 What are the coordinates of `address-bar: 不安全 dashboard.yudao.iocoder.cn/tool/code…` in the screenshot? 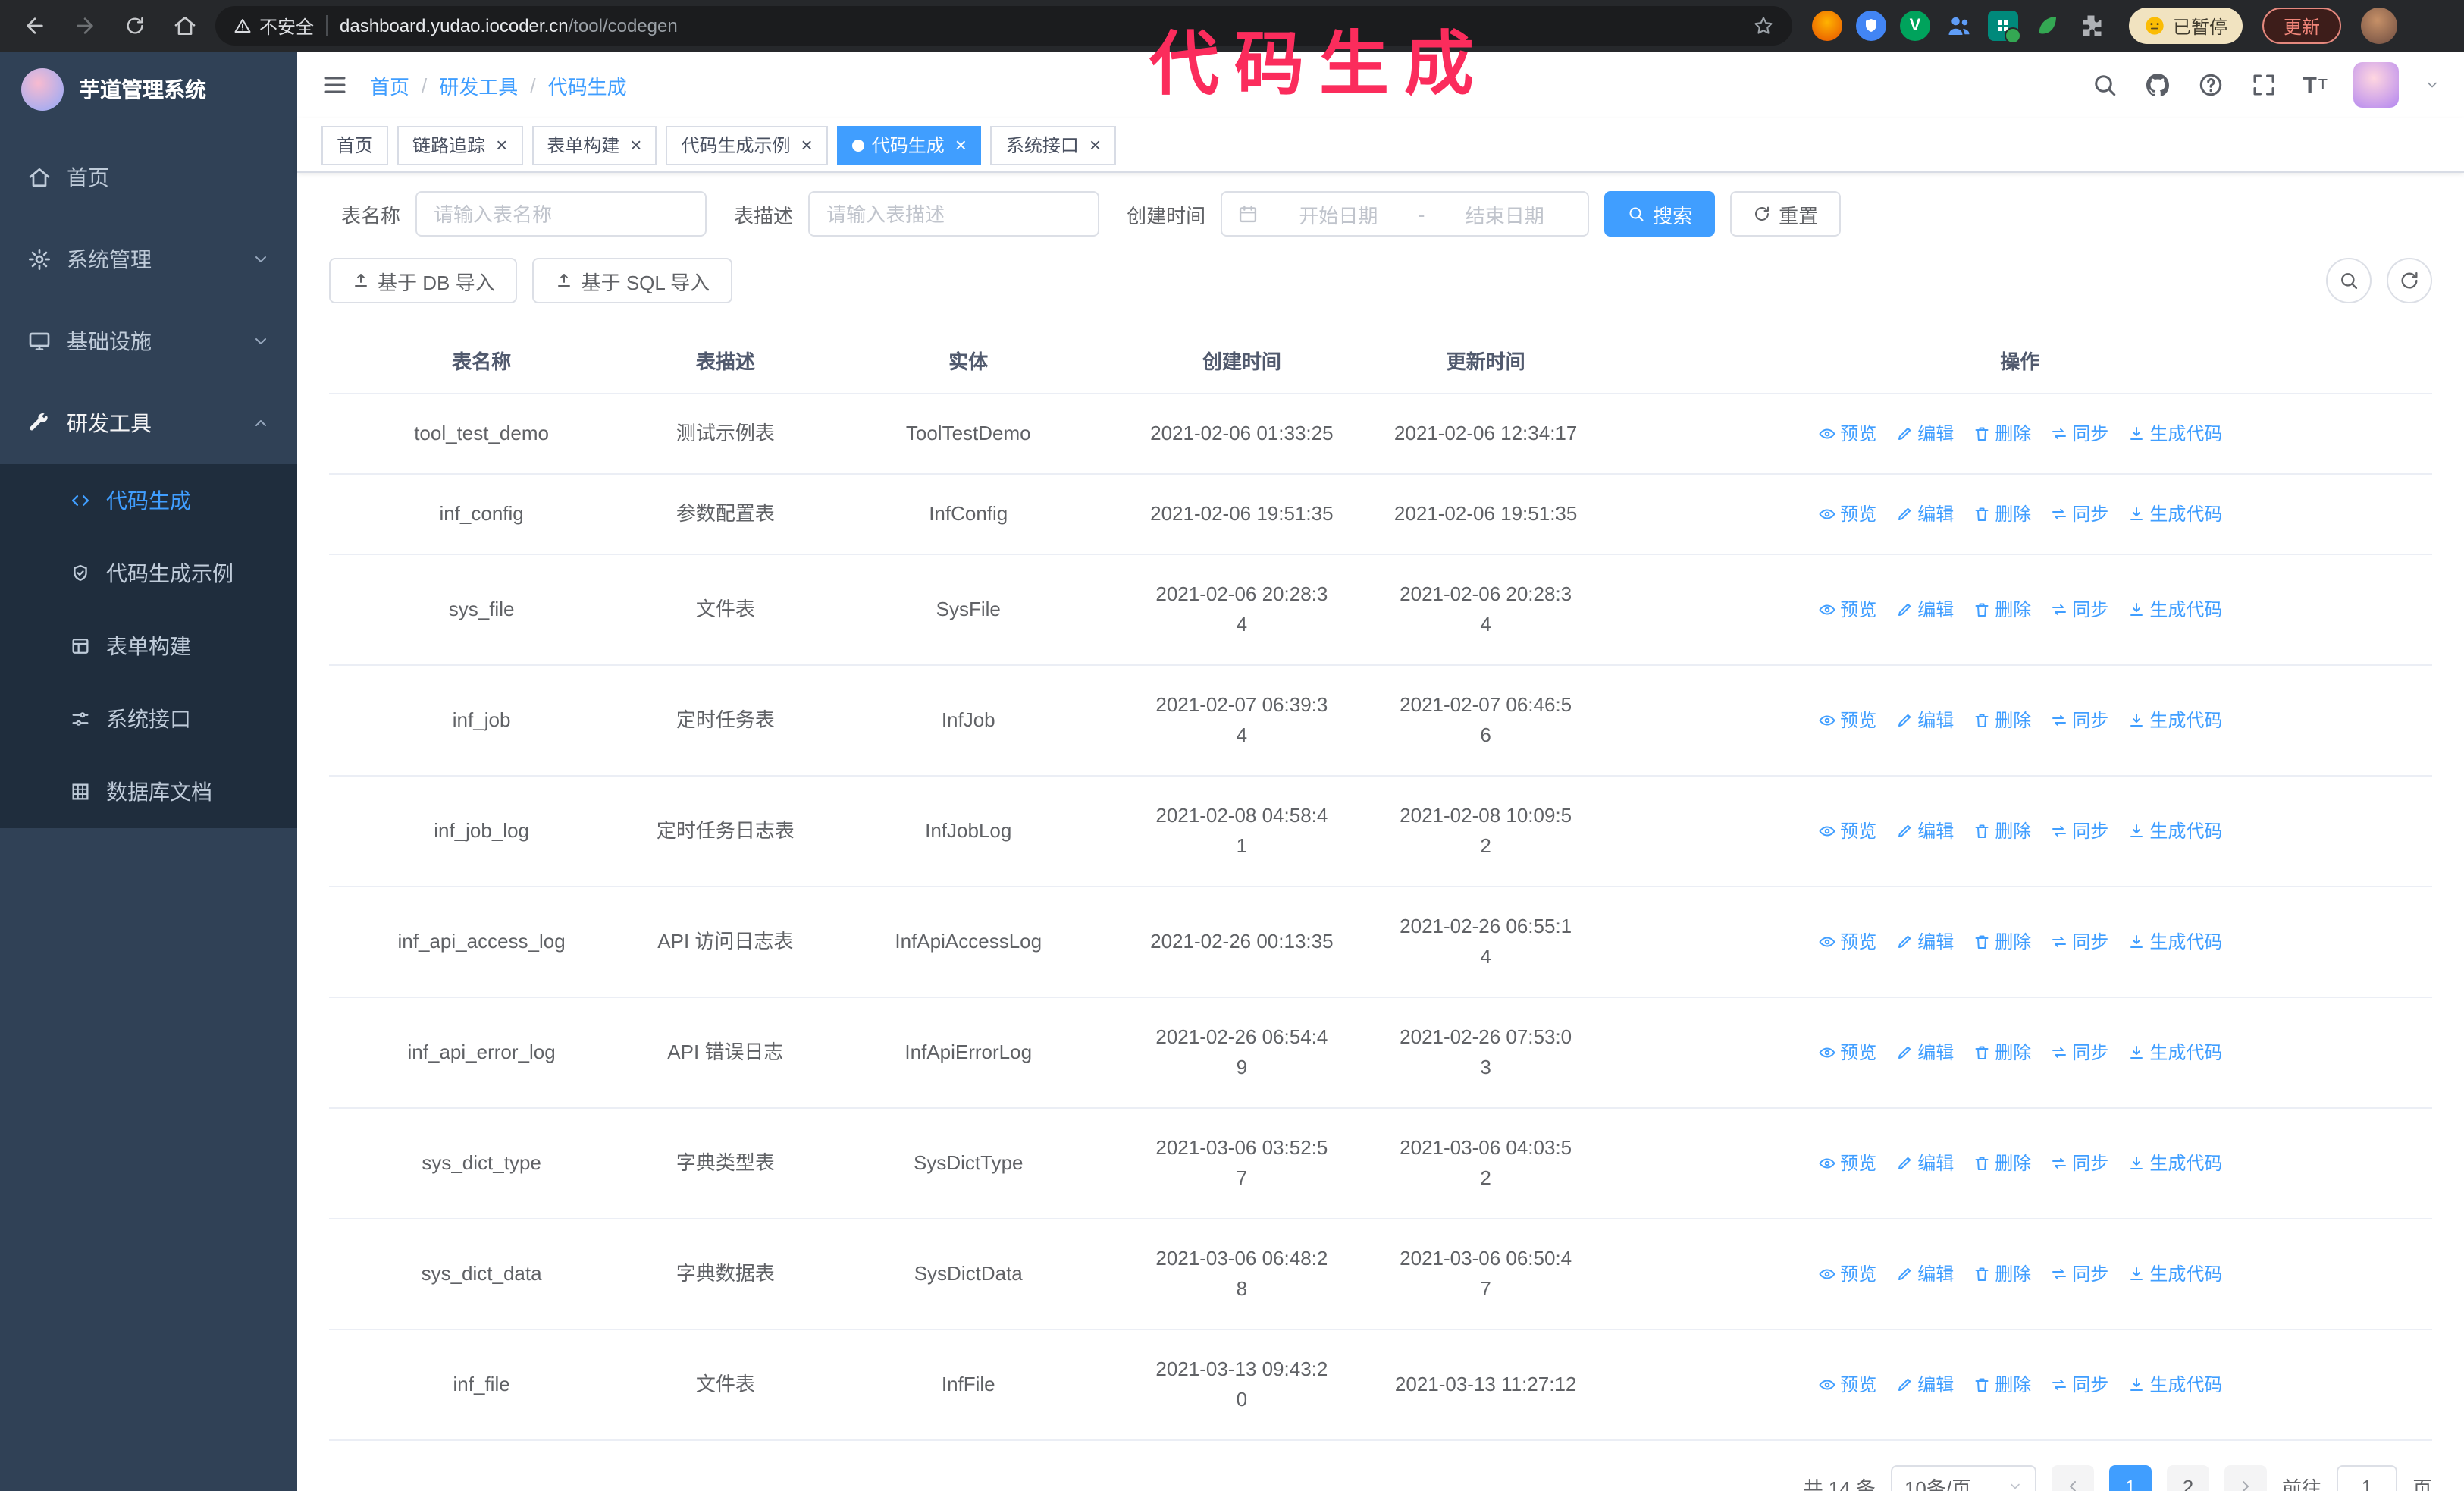 It's located at (1004, 26).